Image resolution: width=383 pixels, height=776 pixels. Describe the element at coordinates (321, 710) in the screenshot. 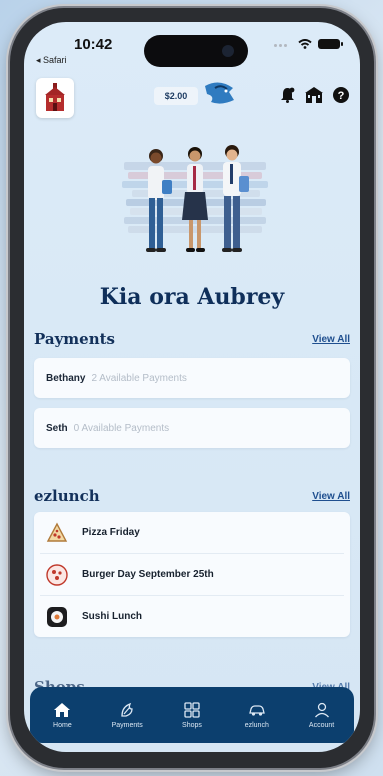

I see `account-icon` at that location.